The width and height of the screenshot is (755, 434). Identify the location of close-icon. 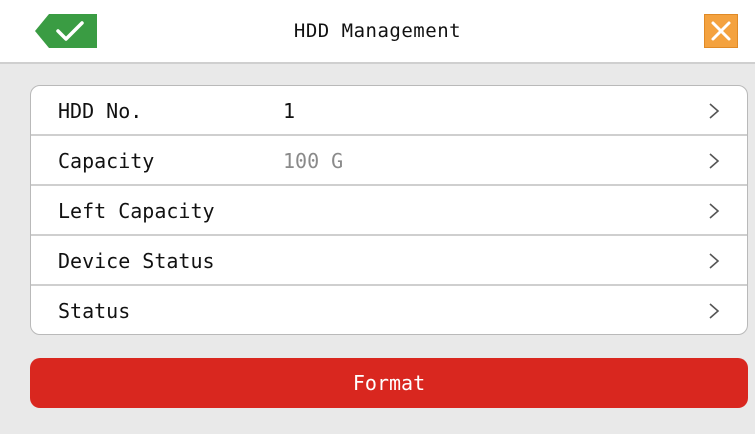
(721, 31).